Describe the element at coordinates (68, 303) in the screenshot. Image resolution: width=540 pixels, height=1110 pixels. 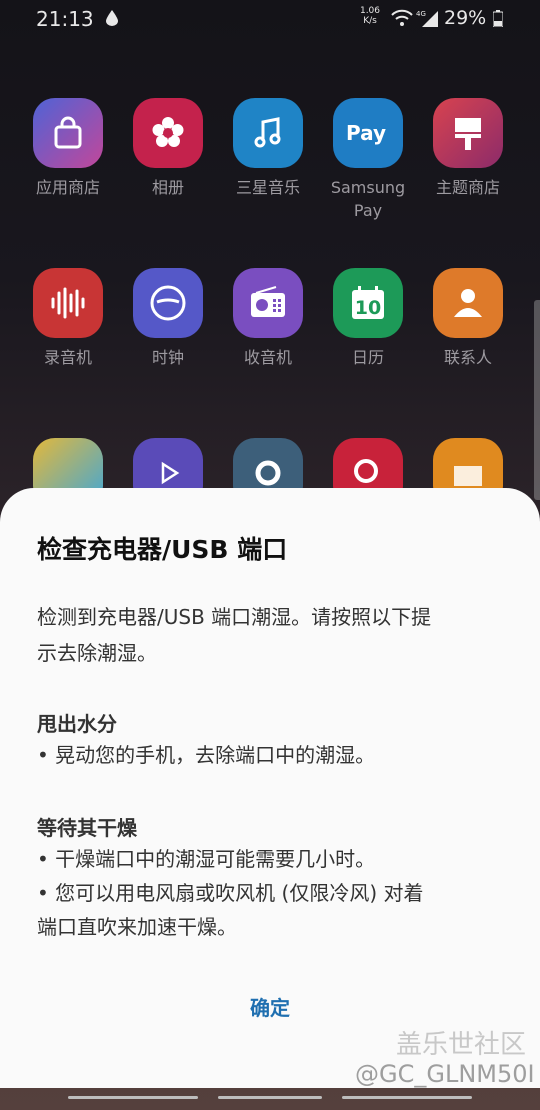
I see `waveform-icon` at that location.